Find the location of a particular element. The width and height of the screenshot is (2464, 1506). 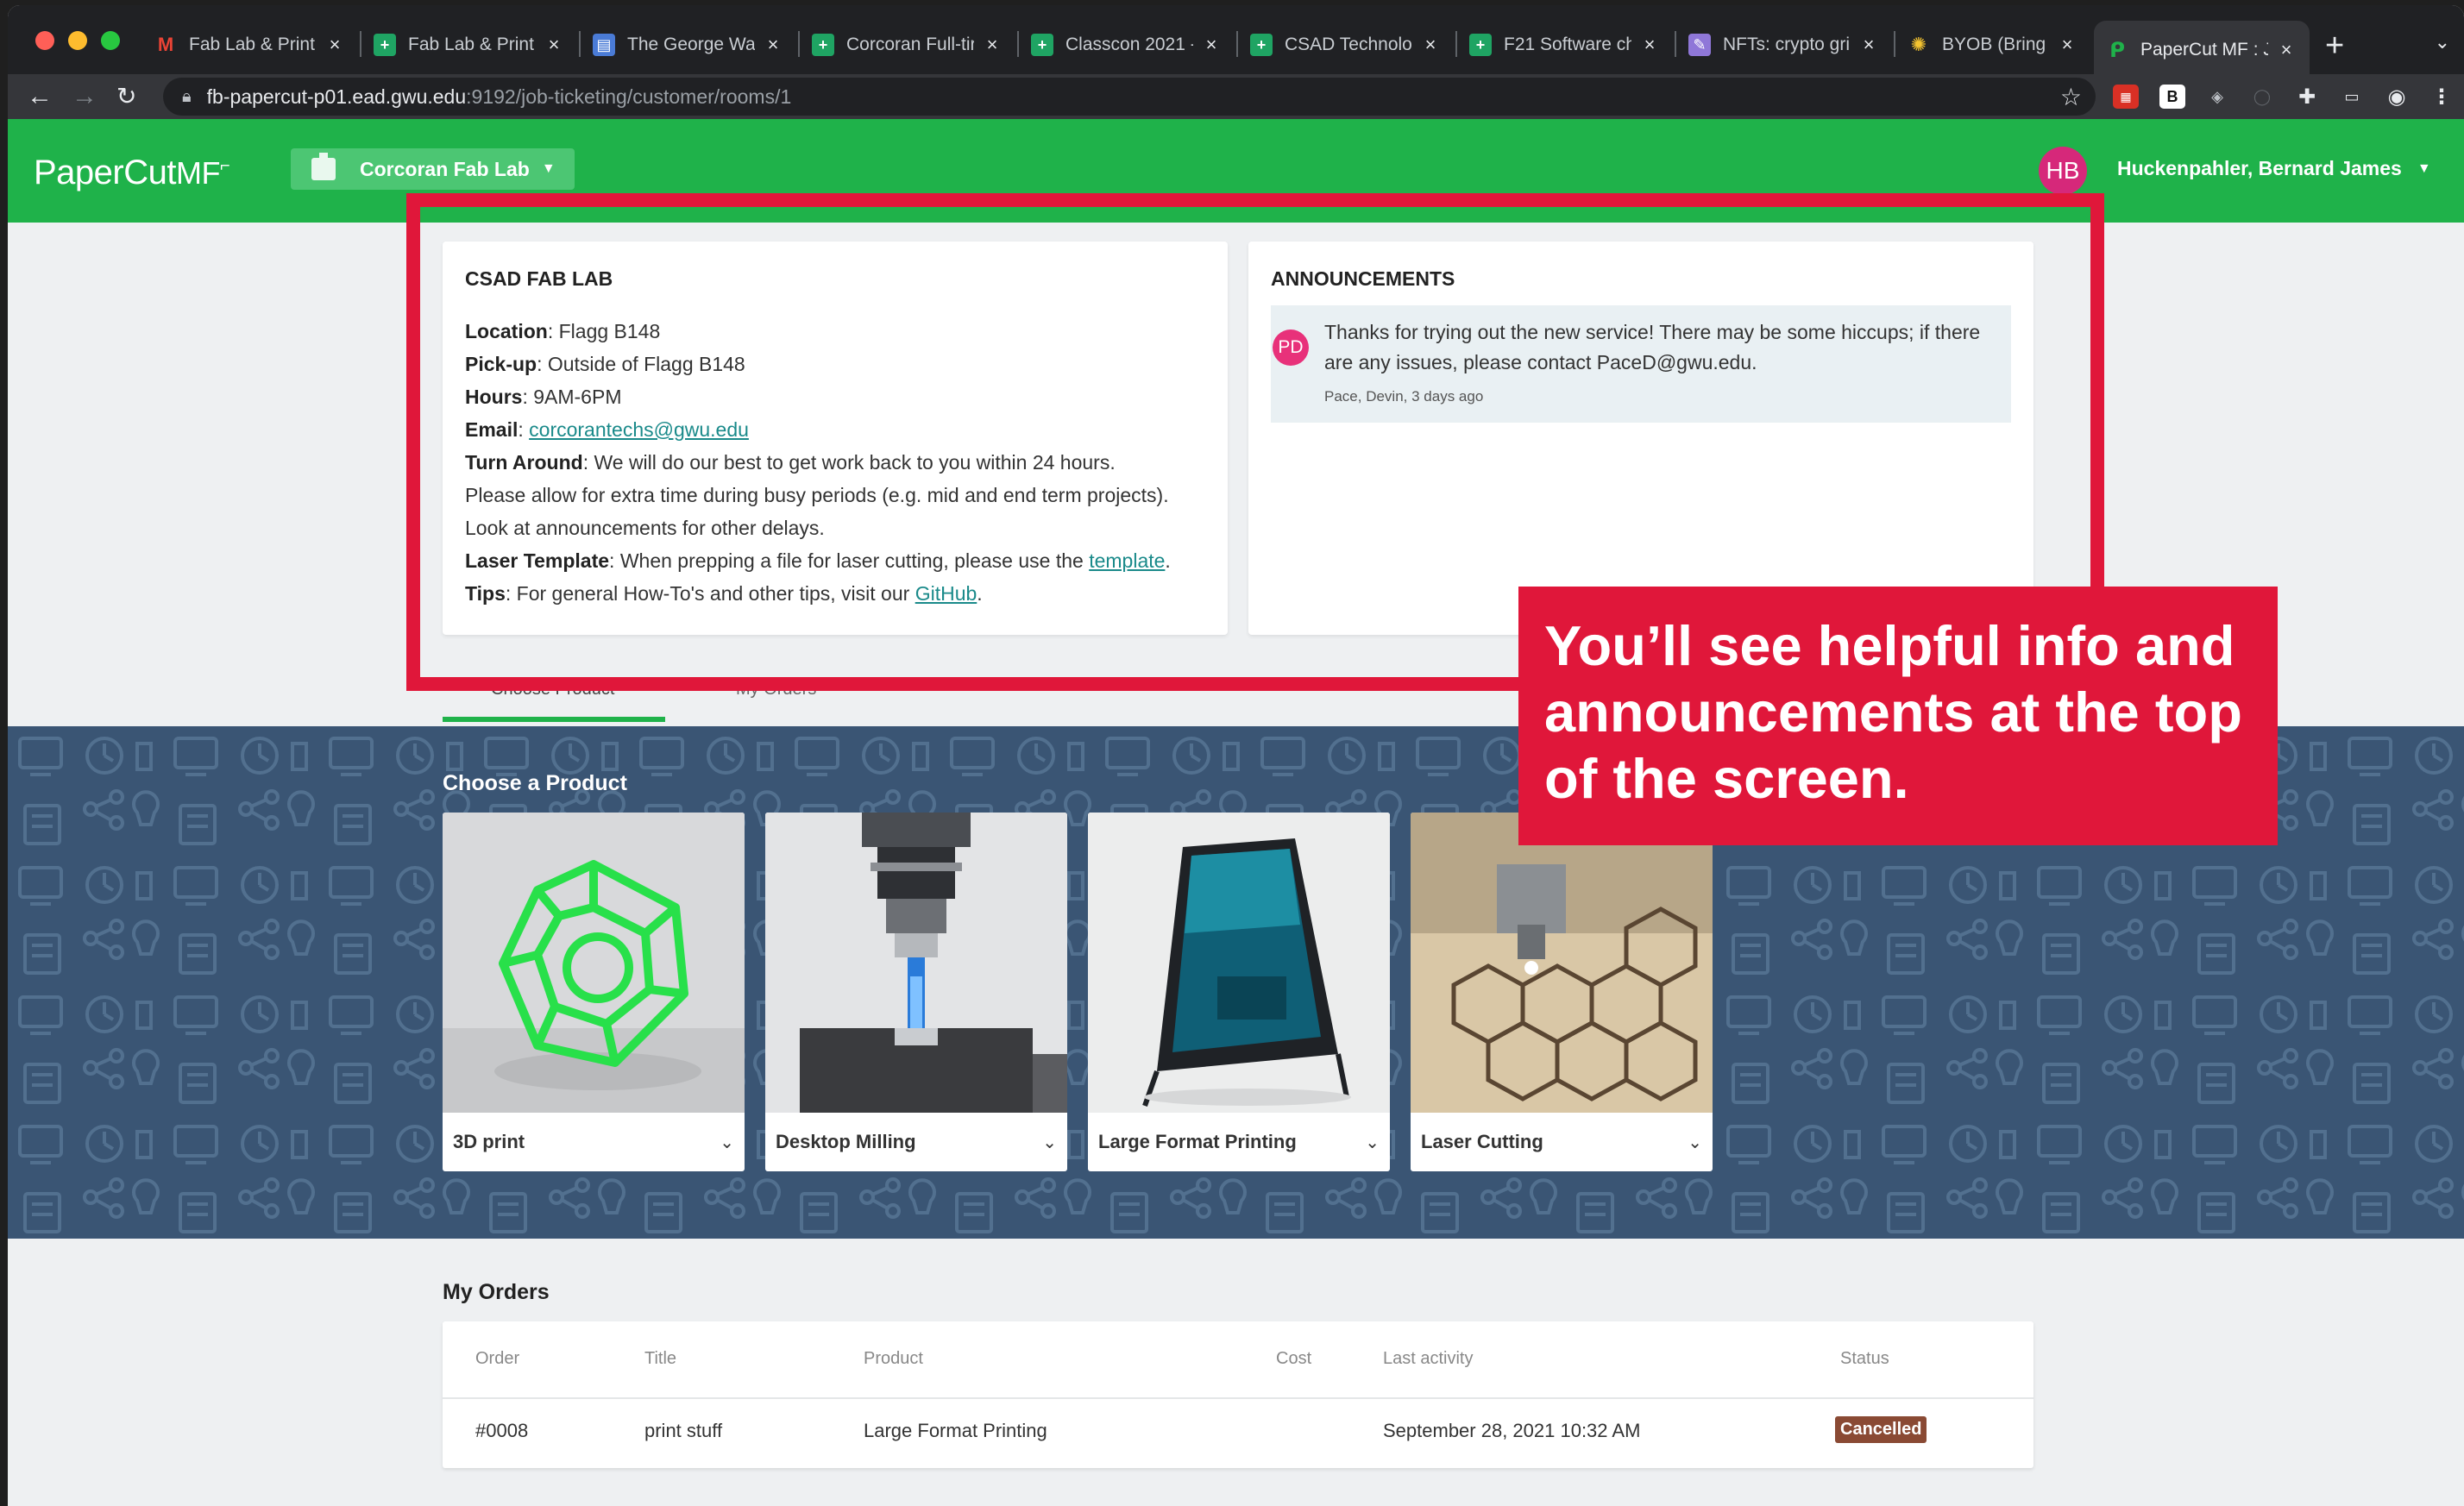

my-orders-title: My Orders is located at coordinates (497, 1292).